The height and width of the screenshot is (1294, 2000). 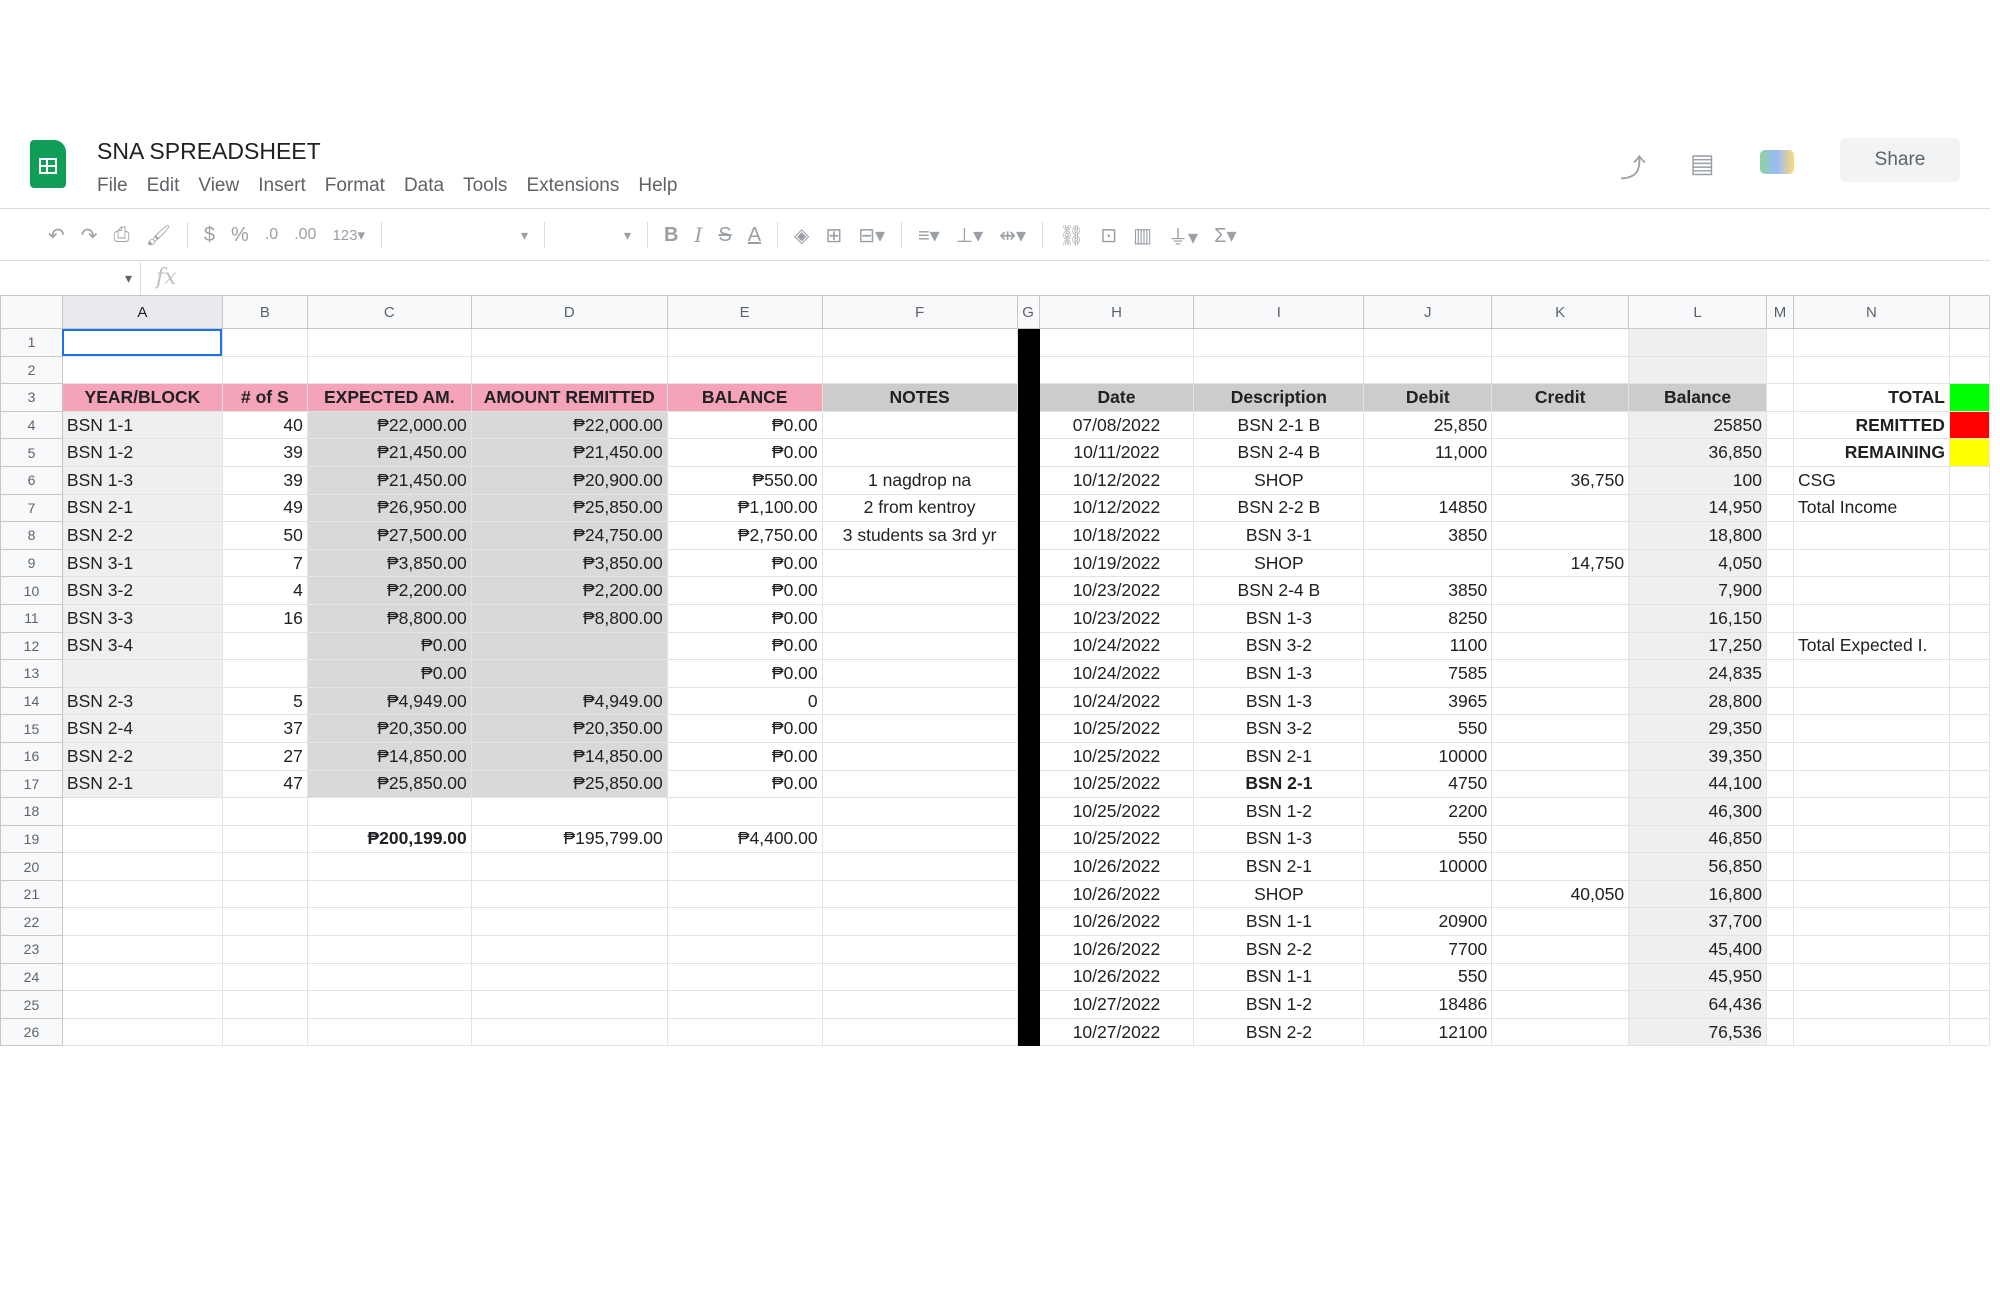 I want to click on cell-n6: CSG, so click(x=1871, y=480).